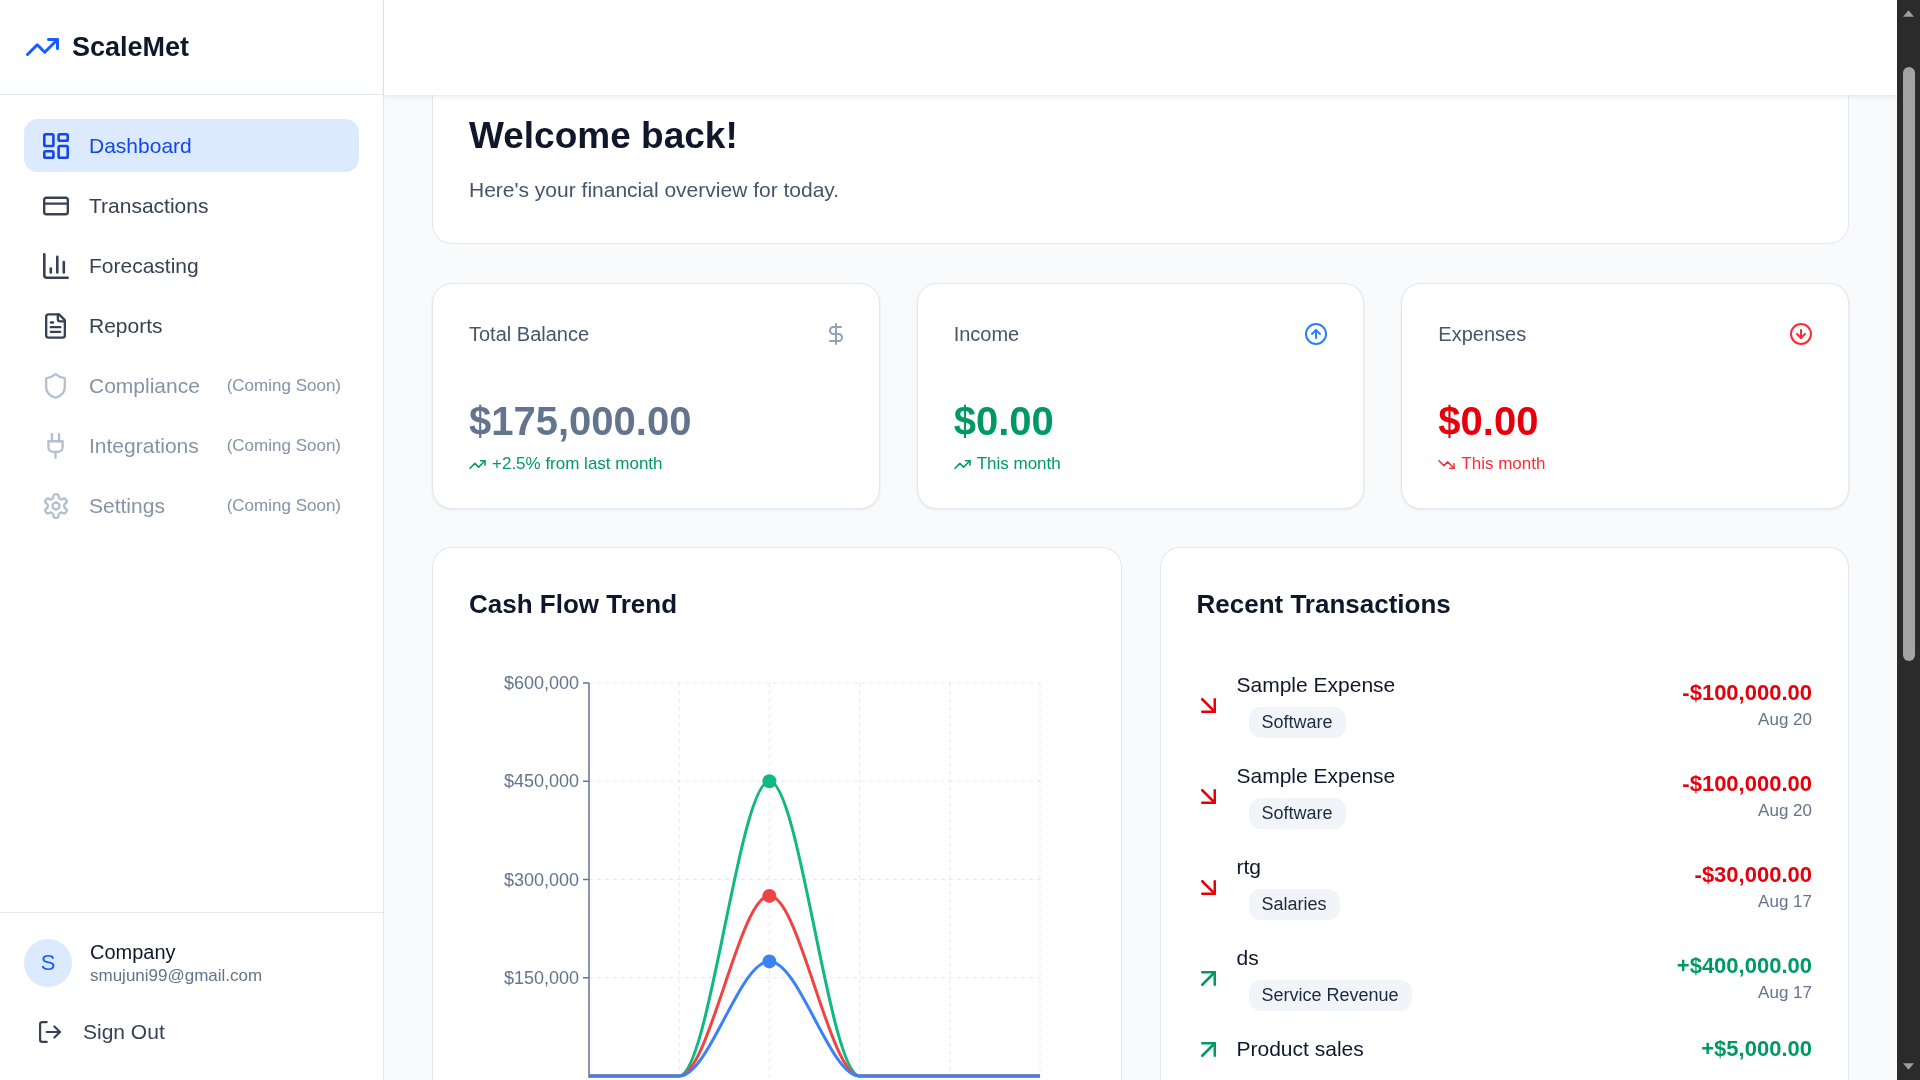 The width and height of the screenshot is (1920, 1080). I want to click on scroll-down-icon, so click(1908, 1066).